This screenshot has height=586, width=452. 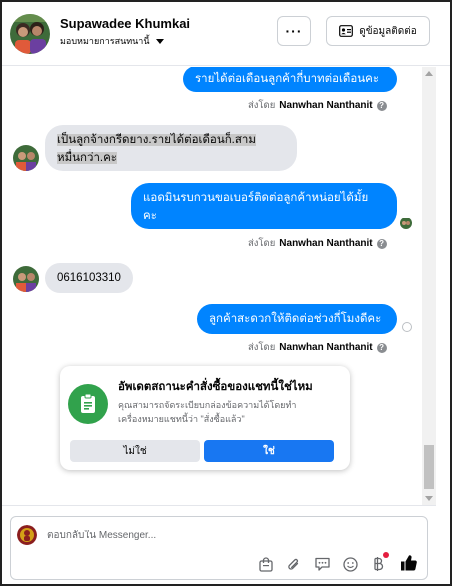 What do you see at coordinates (159, 41) in the screenshot?
I see `chevron-down-icon` at bounding box center [159, 41].